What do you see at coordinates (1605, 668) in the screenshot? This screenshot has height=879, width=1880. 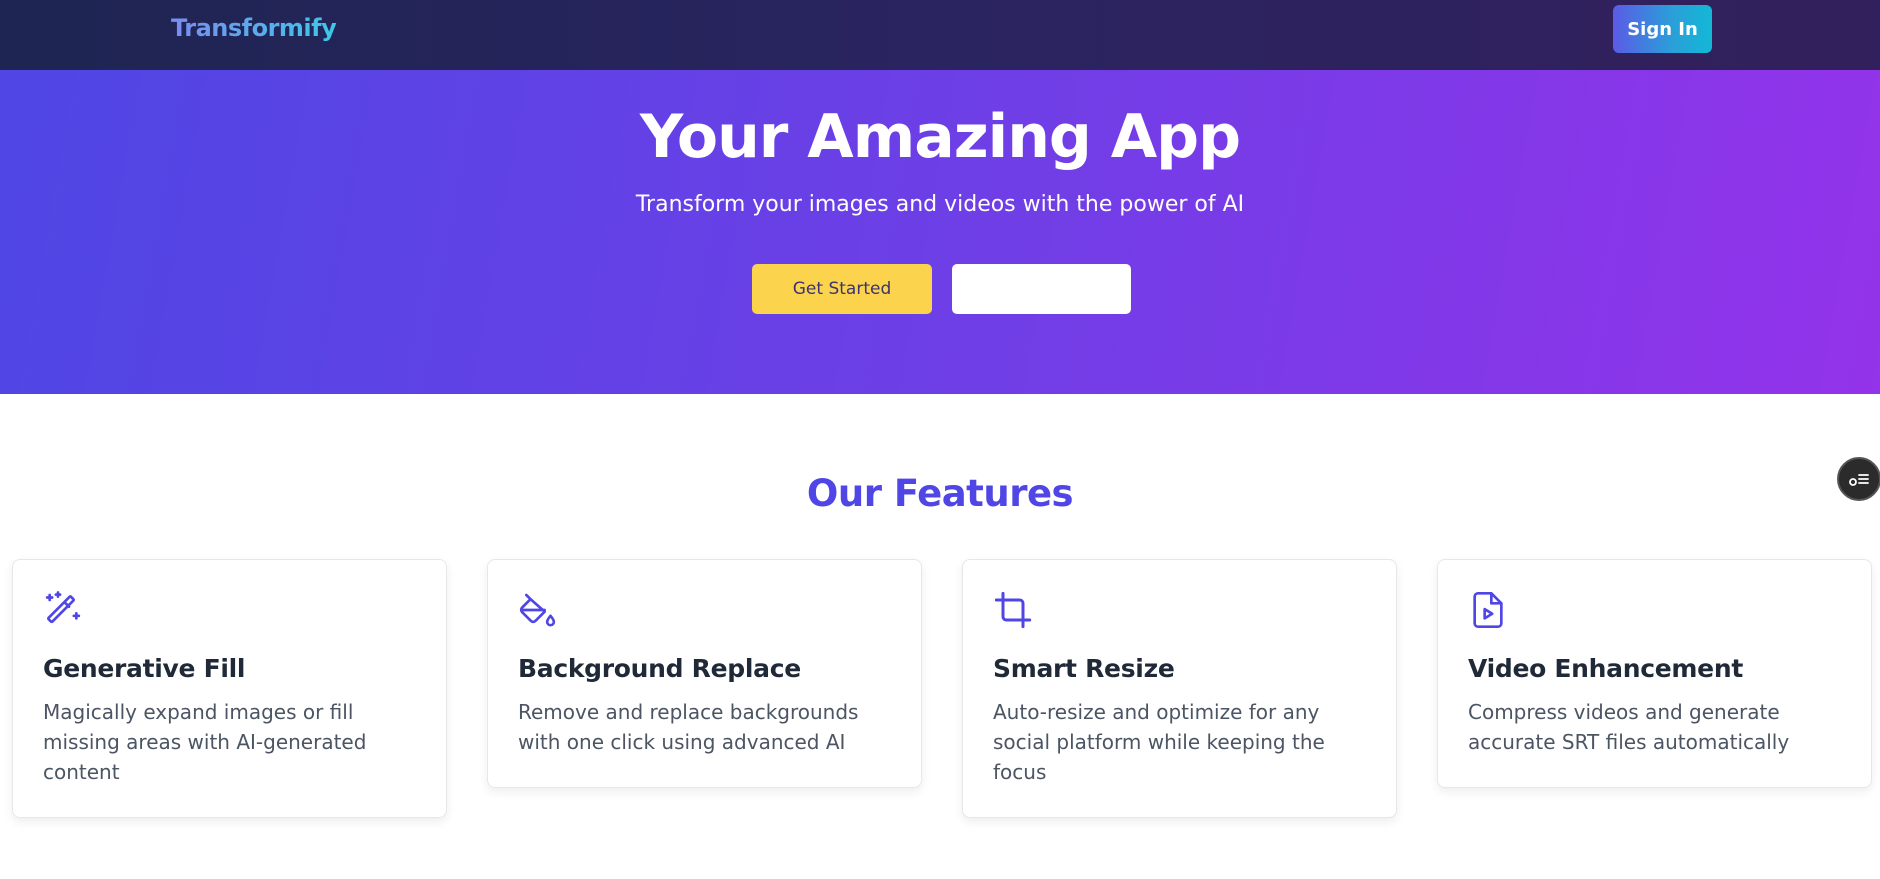 I see `feature-title: Video Enhancement` at bounding box center [1605, 668].